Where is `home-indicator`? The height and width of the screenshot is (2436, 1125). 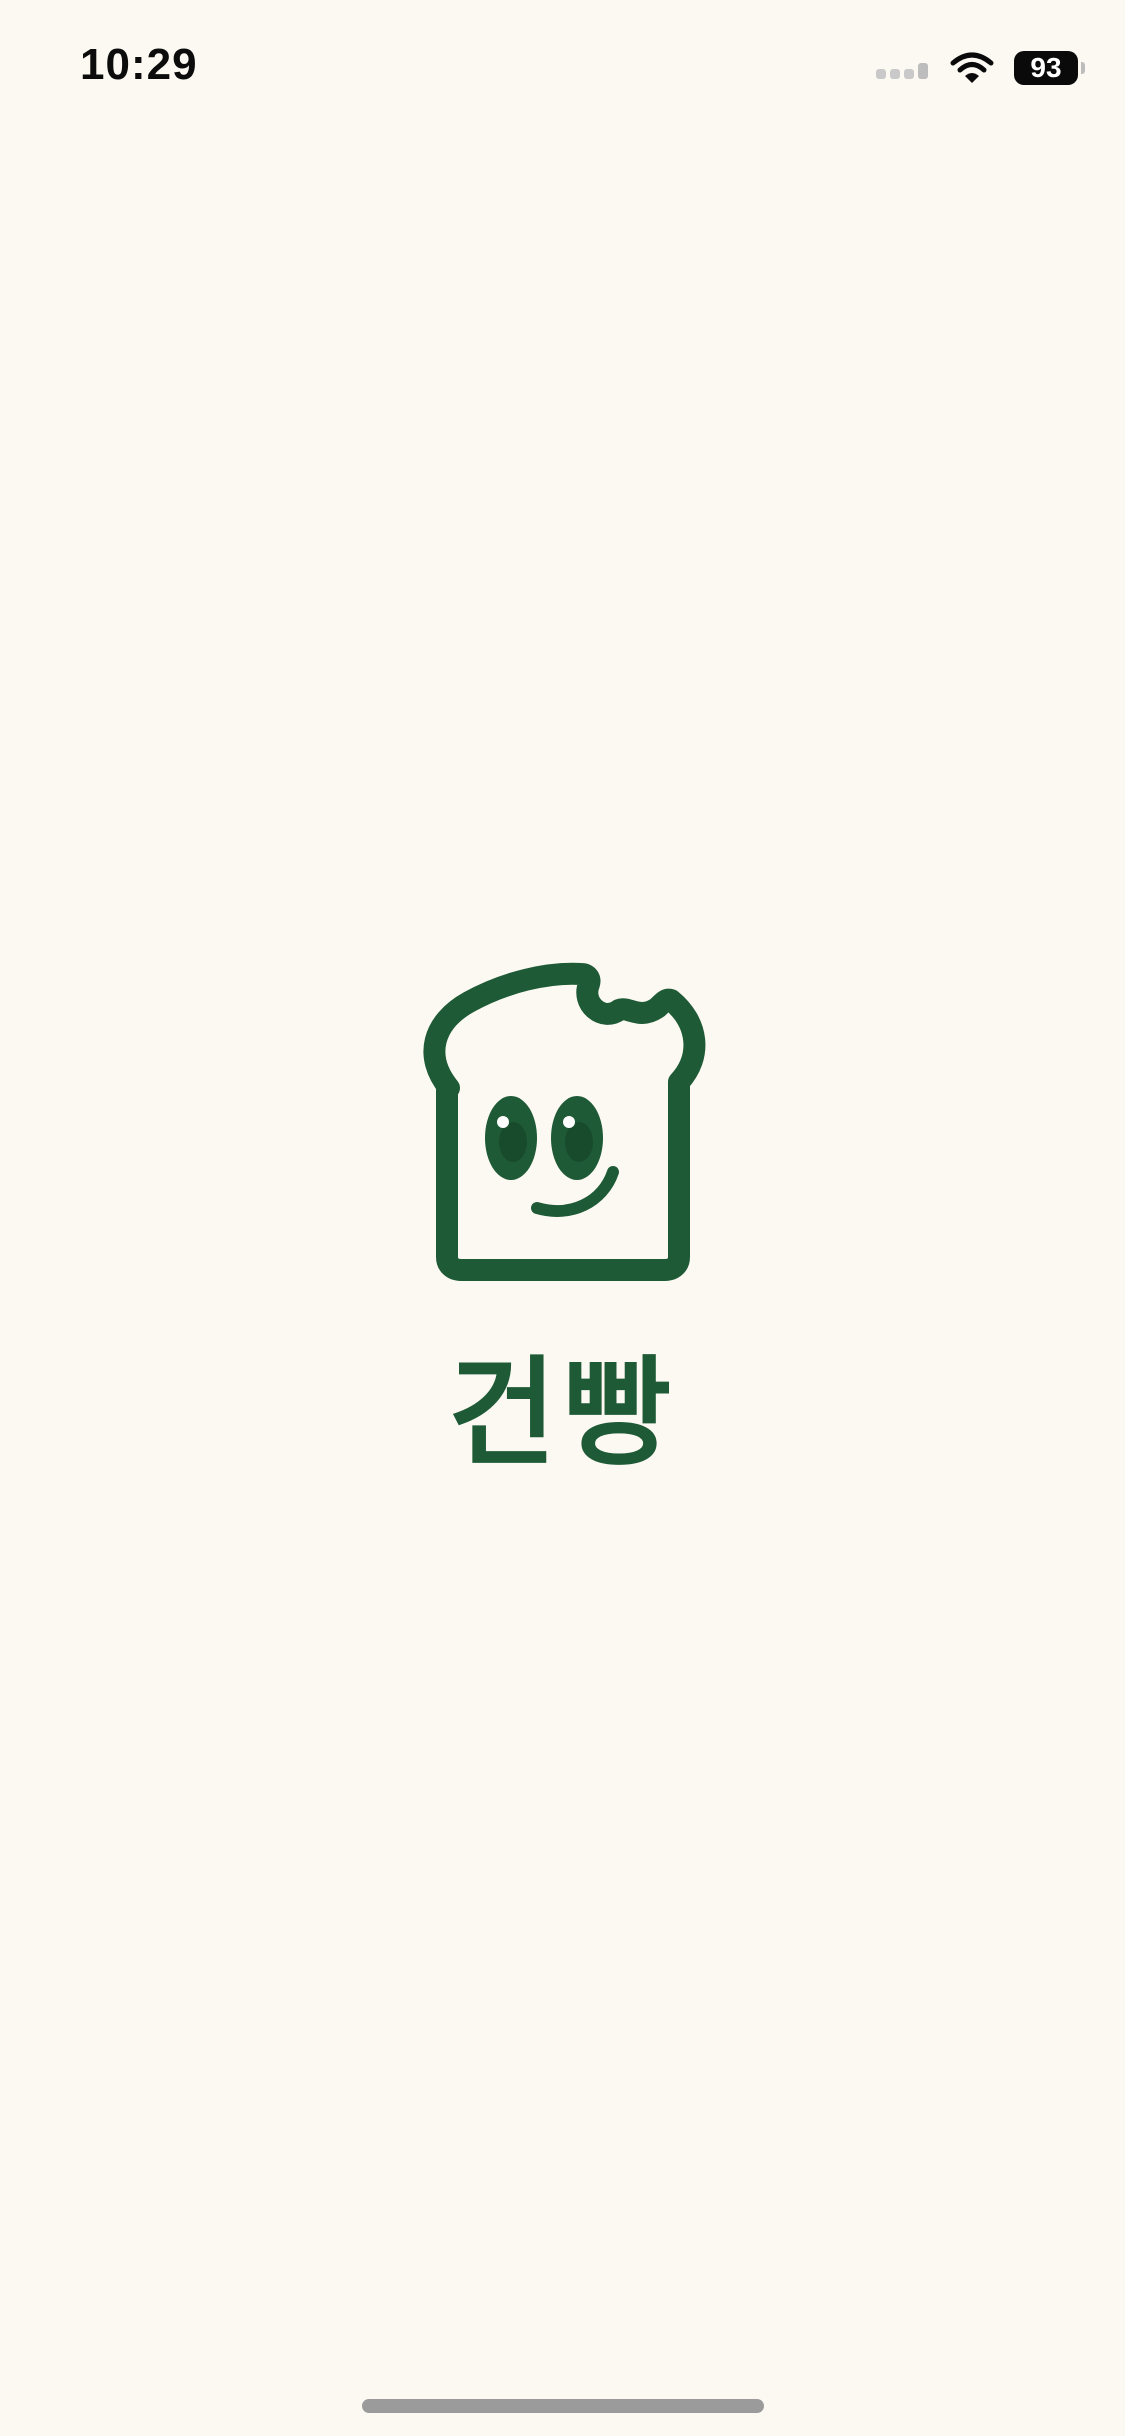 home-indicator is located at coordinates (563, 2406).